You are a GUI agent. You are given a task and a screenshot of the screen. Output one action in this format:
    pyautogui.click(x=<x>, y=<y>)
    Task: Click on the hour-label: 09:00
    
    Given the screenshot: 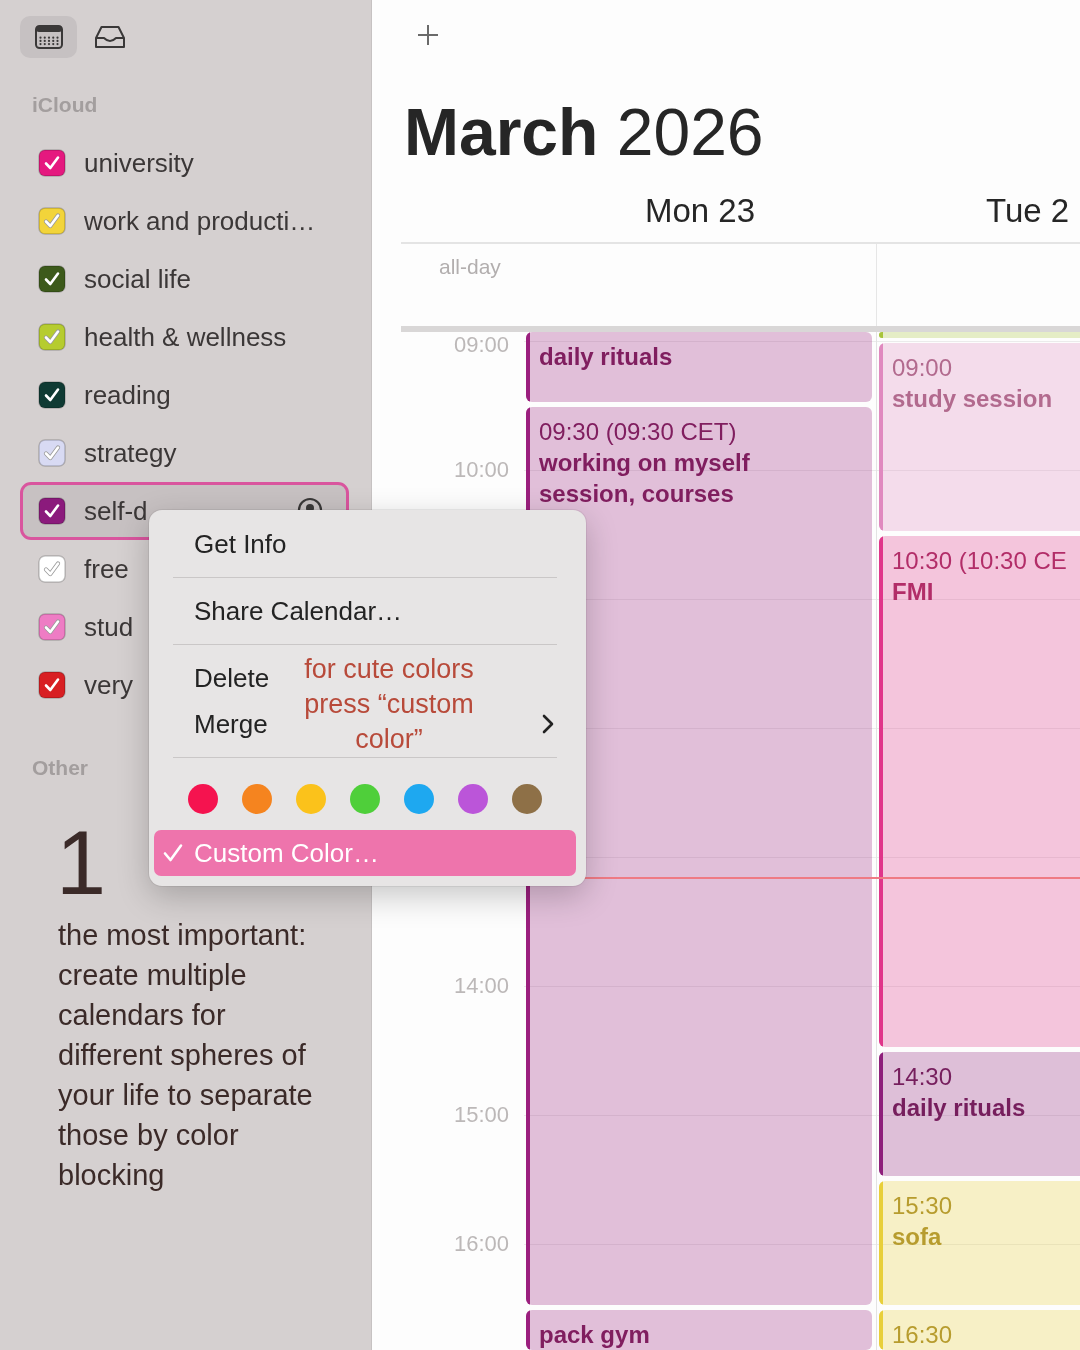 What is the action you would take?
    pyautogui.click(x=481, y=345)
    